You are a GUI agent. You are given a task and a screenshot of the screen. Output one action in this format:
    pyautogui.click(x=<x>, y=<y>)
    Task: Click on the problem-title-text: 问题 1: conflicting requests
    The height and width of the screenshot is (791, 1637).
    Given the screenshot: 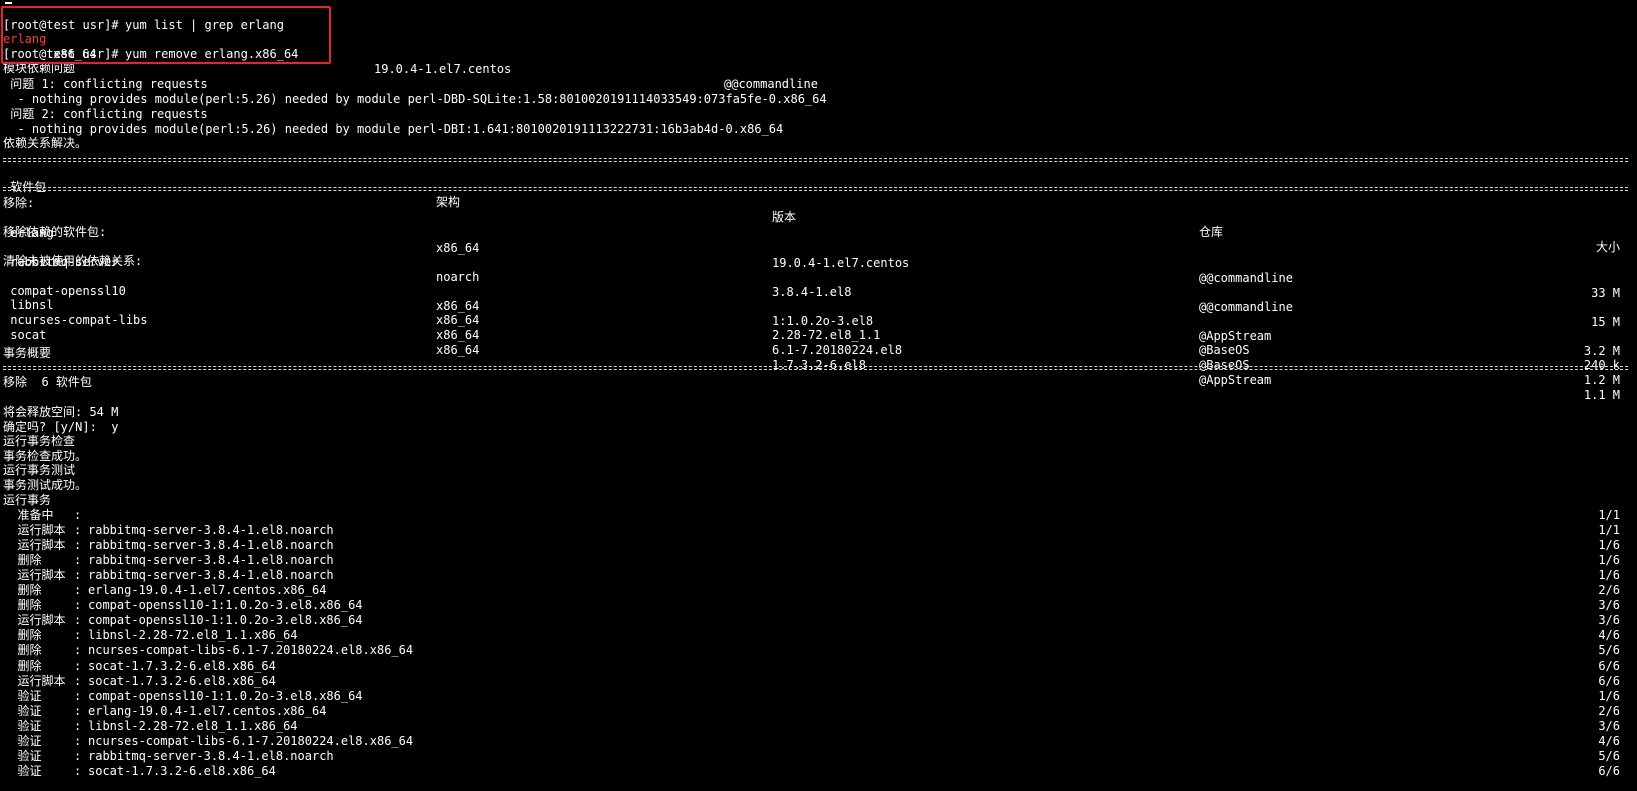 What is the action you would take?
    pyautogui.click(x=105, y=84)
    